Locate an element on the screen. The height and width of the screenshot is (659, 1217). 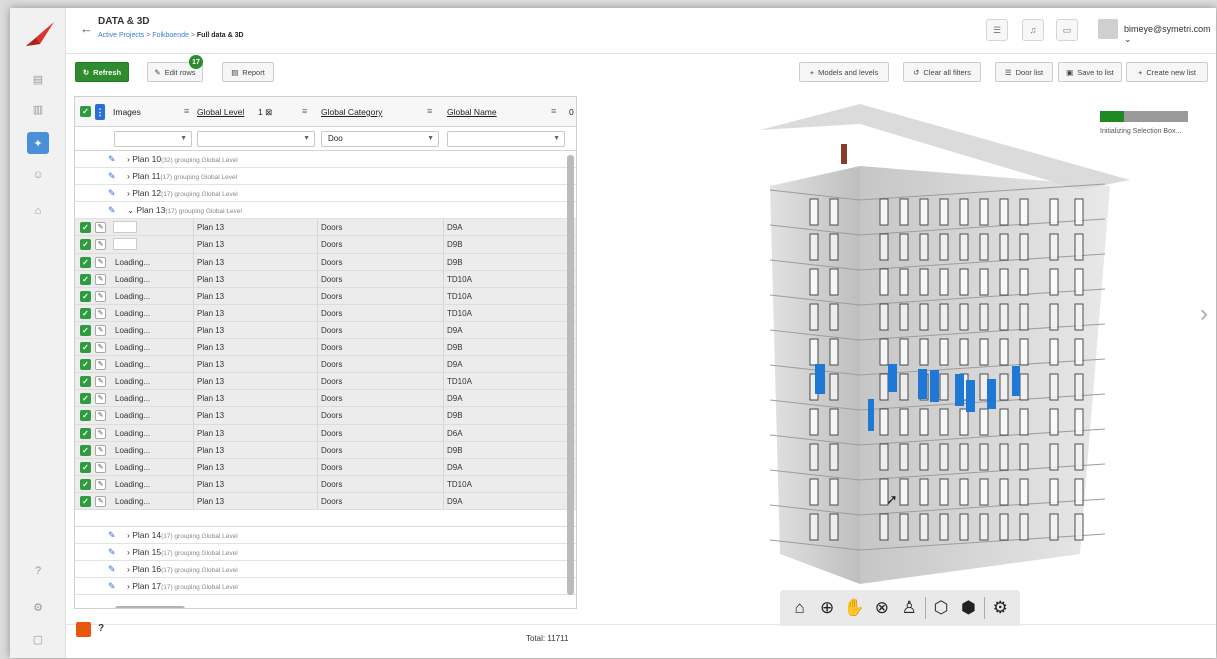
save-to-list-button: ▣ Save to list is located at coordinates (1090, 72).